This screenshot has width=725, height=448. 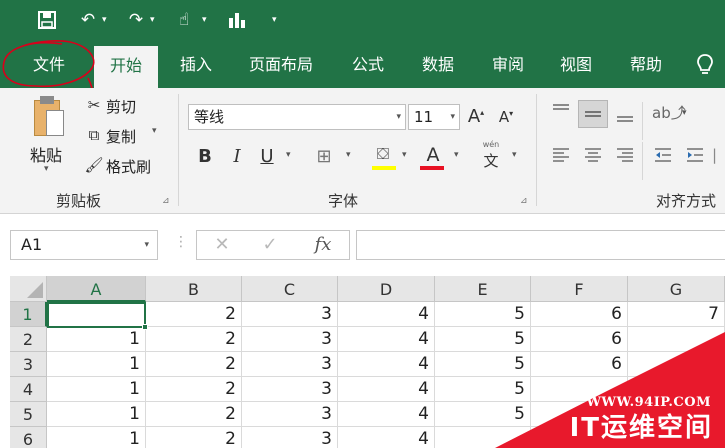 I want to click on tab-home: 开始, so click(x=126, y=67).